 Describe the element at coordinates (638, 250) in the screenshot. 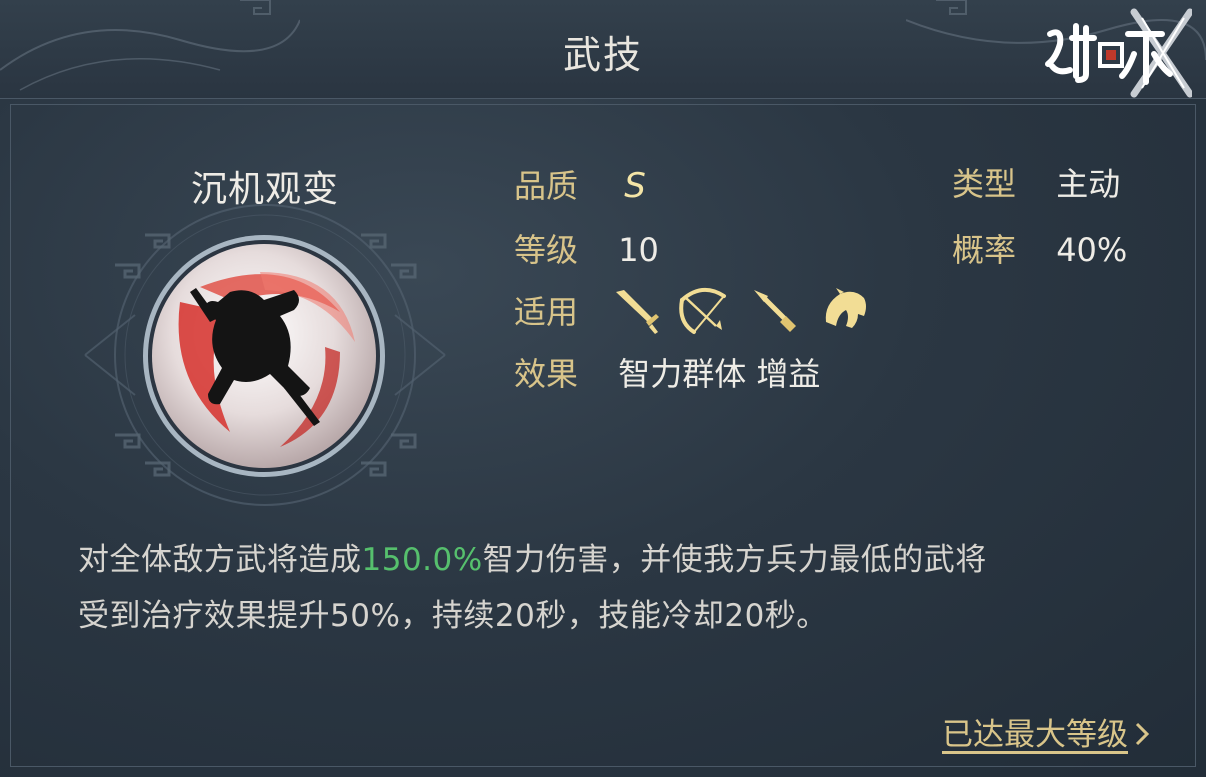

I see `level-value: 10` at that location.